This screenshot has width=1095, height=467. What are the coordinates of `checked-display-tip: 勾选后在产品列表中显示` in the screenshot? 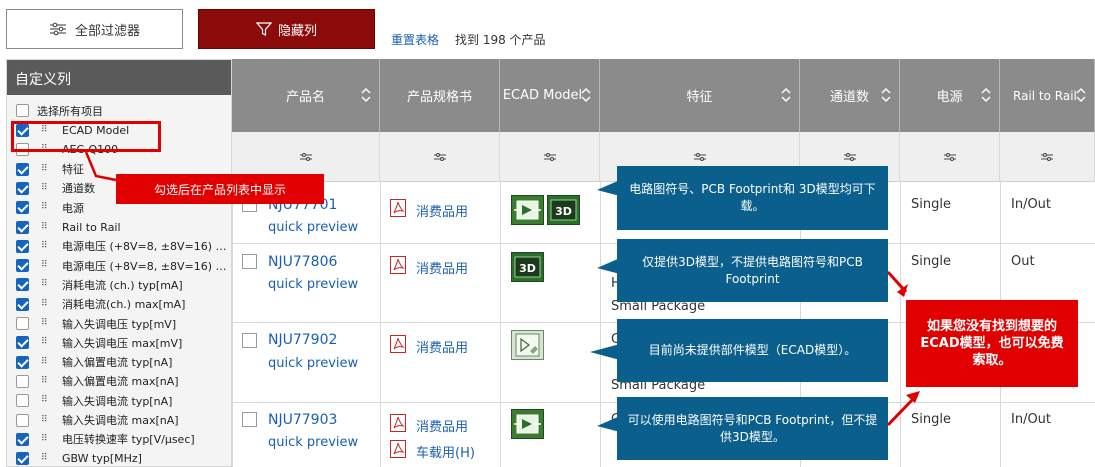 It's located at (220, 189).